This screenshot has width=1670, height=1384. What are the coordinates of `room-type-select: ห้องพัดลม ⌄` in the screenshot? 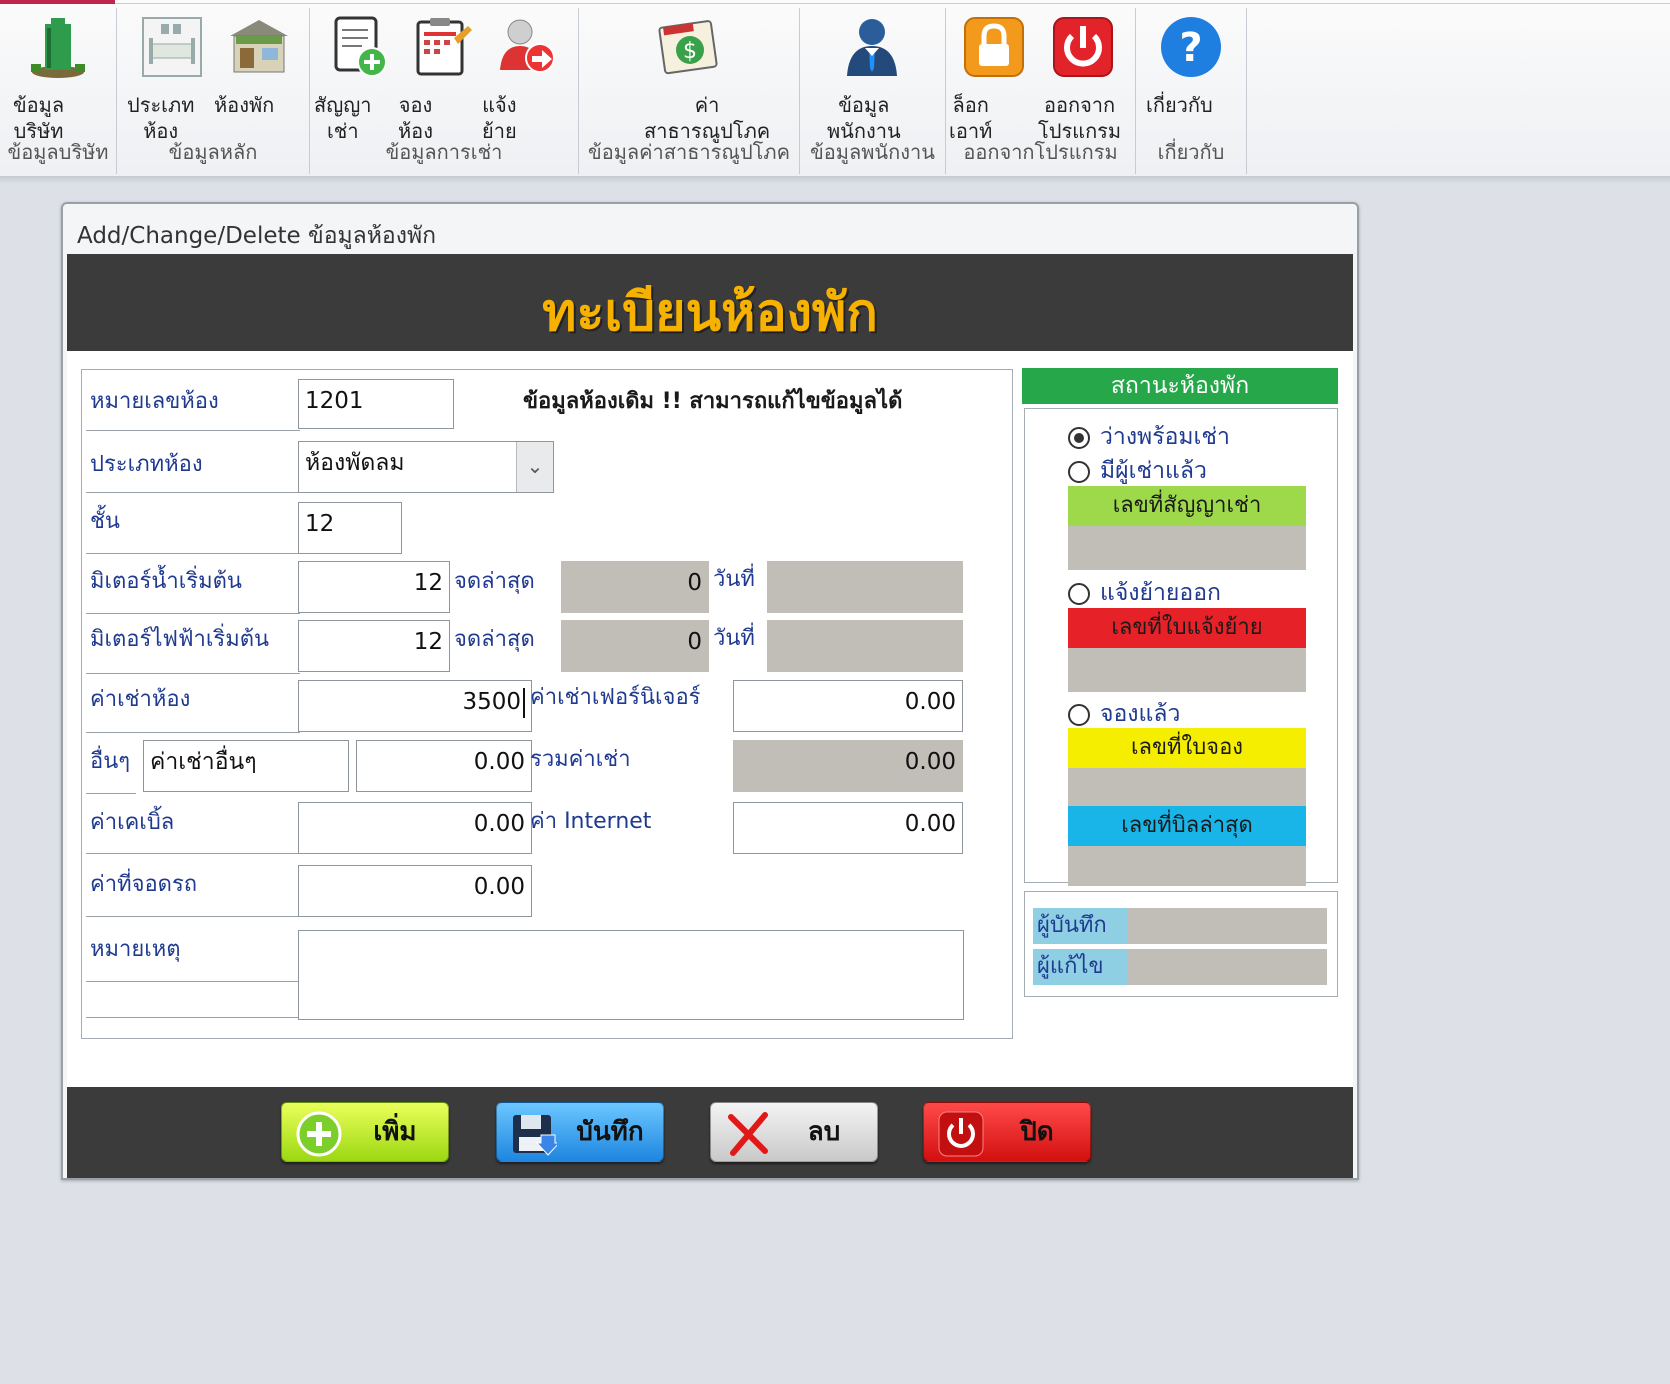 It's located at (426, 467).